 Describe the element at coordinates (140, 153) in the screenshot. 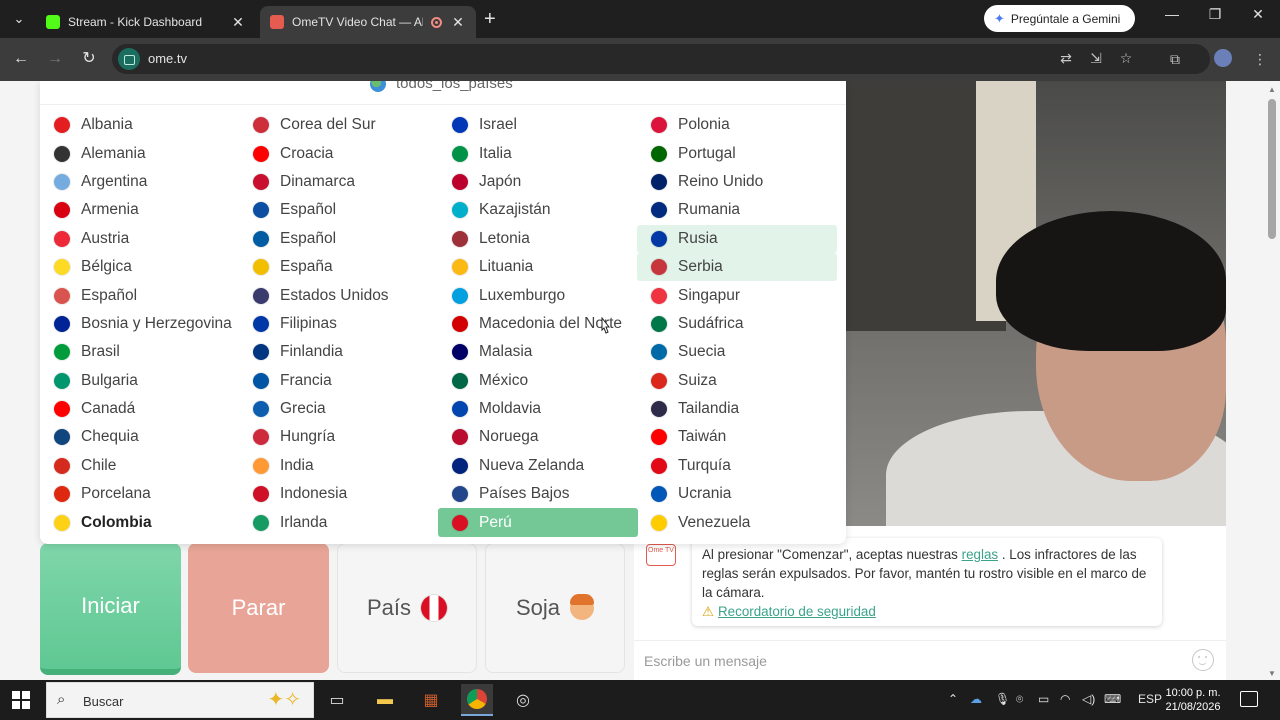

I see `country-option: Alemania` at that location.